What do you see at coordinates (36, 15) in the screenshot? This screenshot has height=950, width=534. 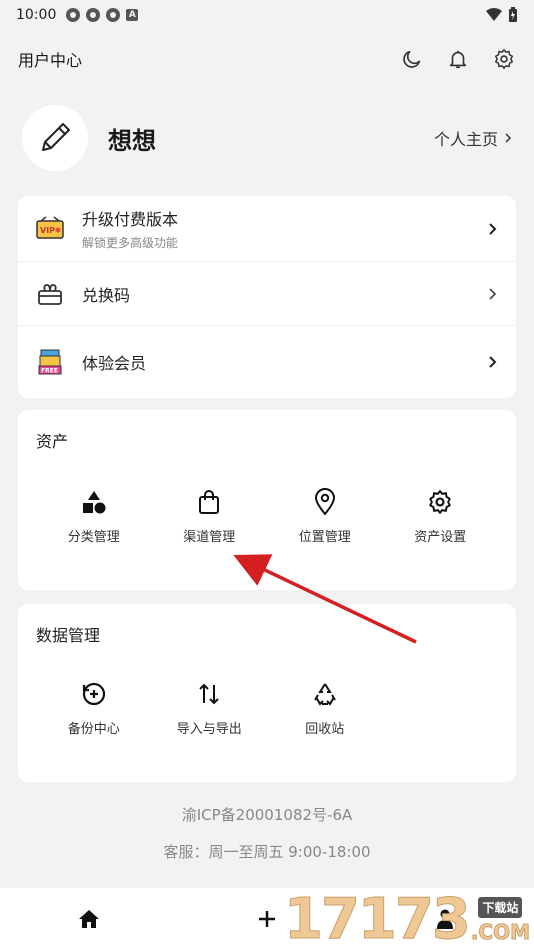 I see `status-time: 10:00` at bounding box center [36, 15].